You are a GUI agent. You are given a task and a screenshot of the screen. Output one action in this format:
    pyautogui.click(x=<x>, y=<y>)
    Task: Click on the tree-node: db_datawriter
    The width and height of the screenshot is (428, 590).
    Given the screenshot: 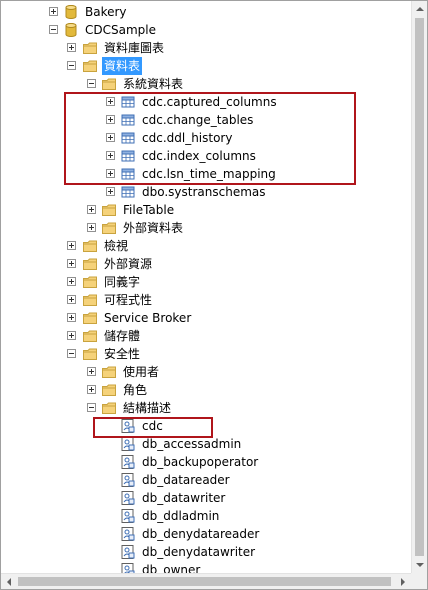 What is the action you would take?
    pyautogui.click(x=206, y=498)
    